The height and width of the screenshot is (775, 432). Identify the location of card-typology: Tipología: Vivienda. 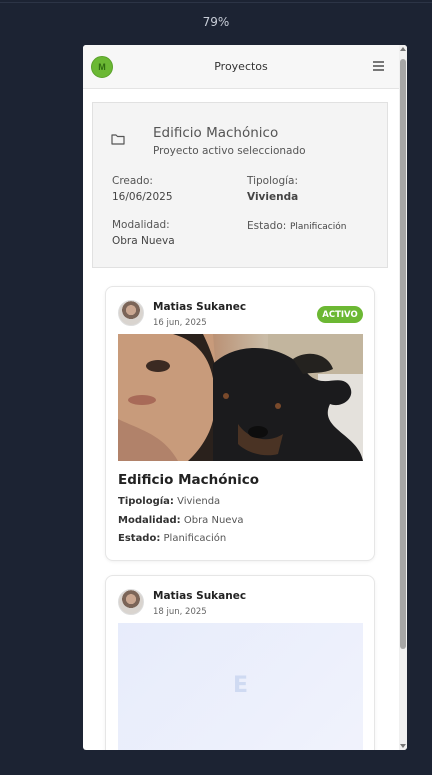
(169, 501).